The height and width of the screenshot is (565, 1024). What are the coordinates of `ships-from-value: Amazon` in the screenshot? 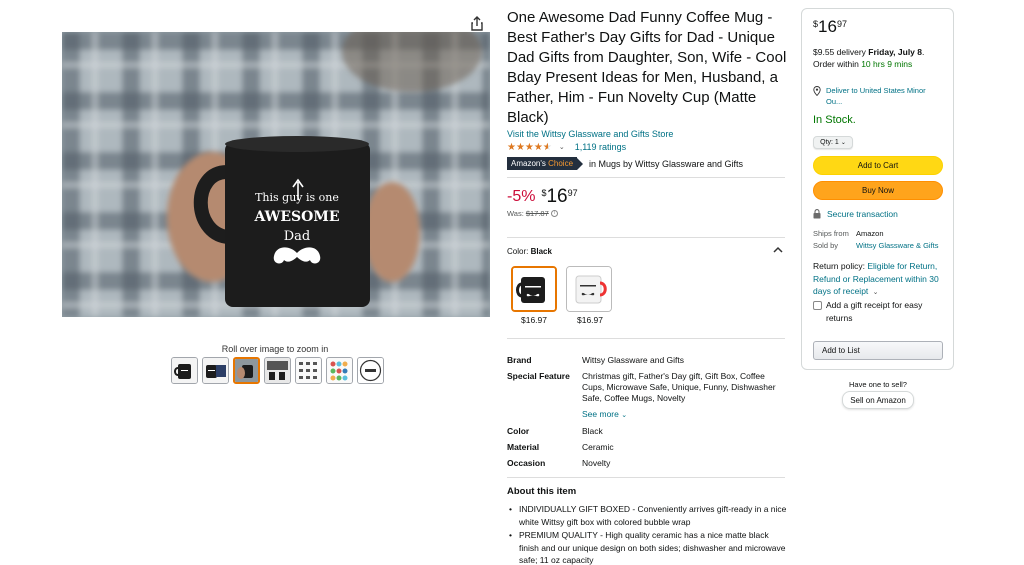 It's located at (870, 233).